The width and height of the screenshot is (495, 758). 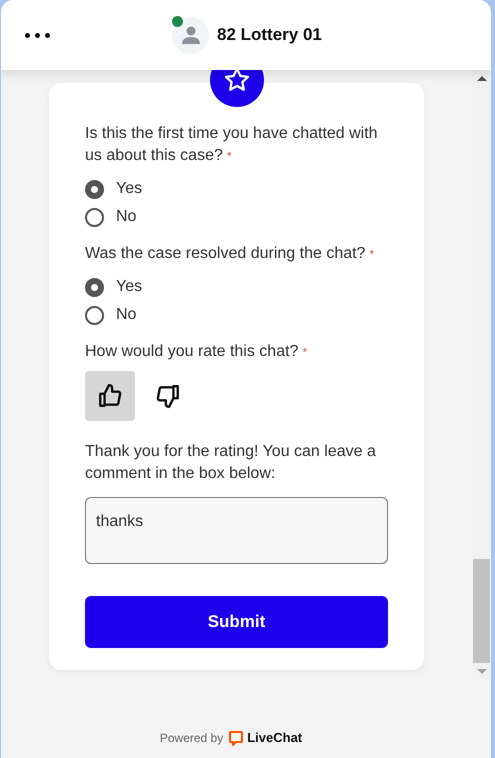 What do you see at coordinates (192, 738) in the screenshot?
I see `powered-by-text: Powered by` at bounding box center [192, 738].